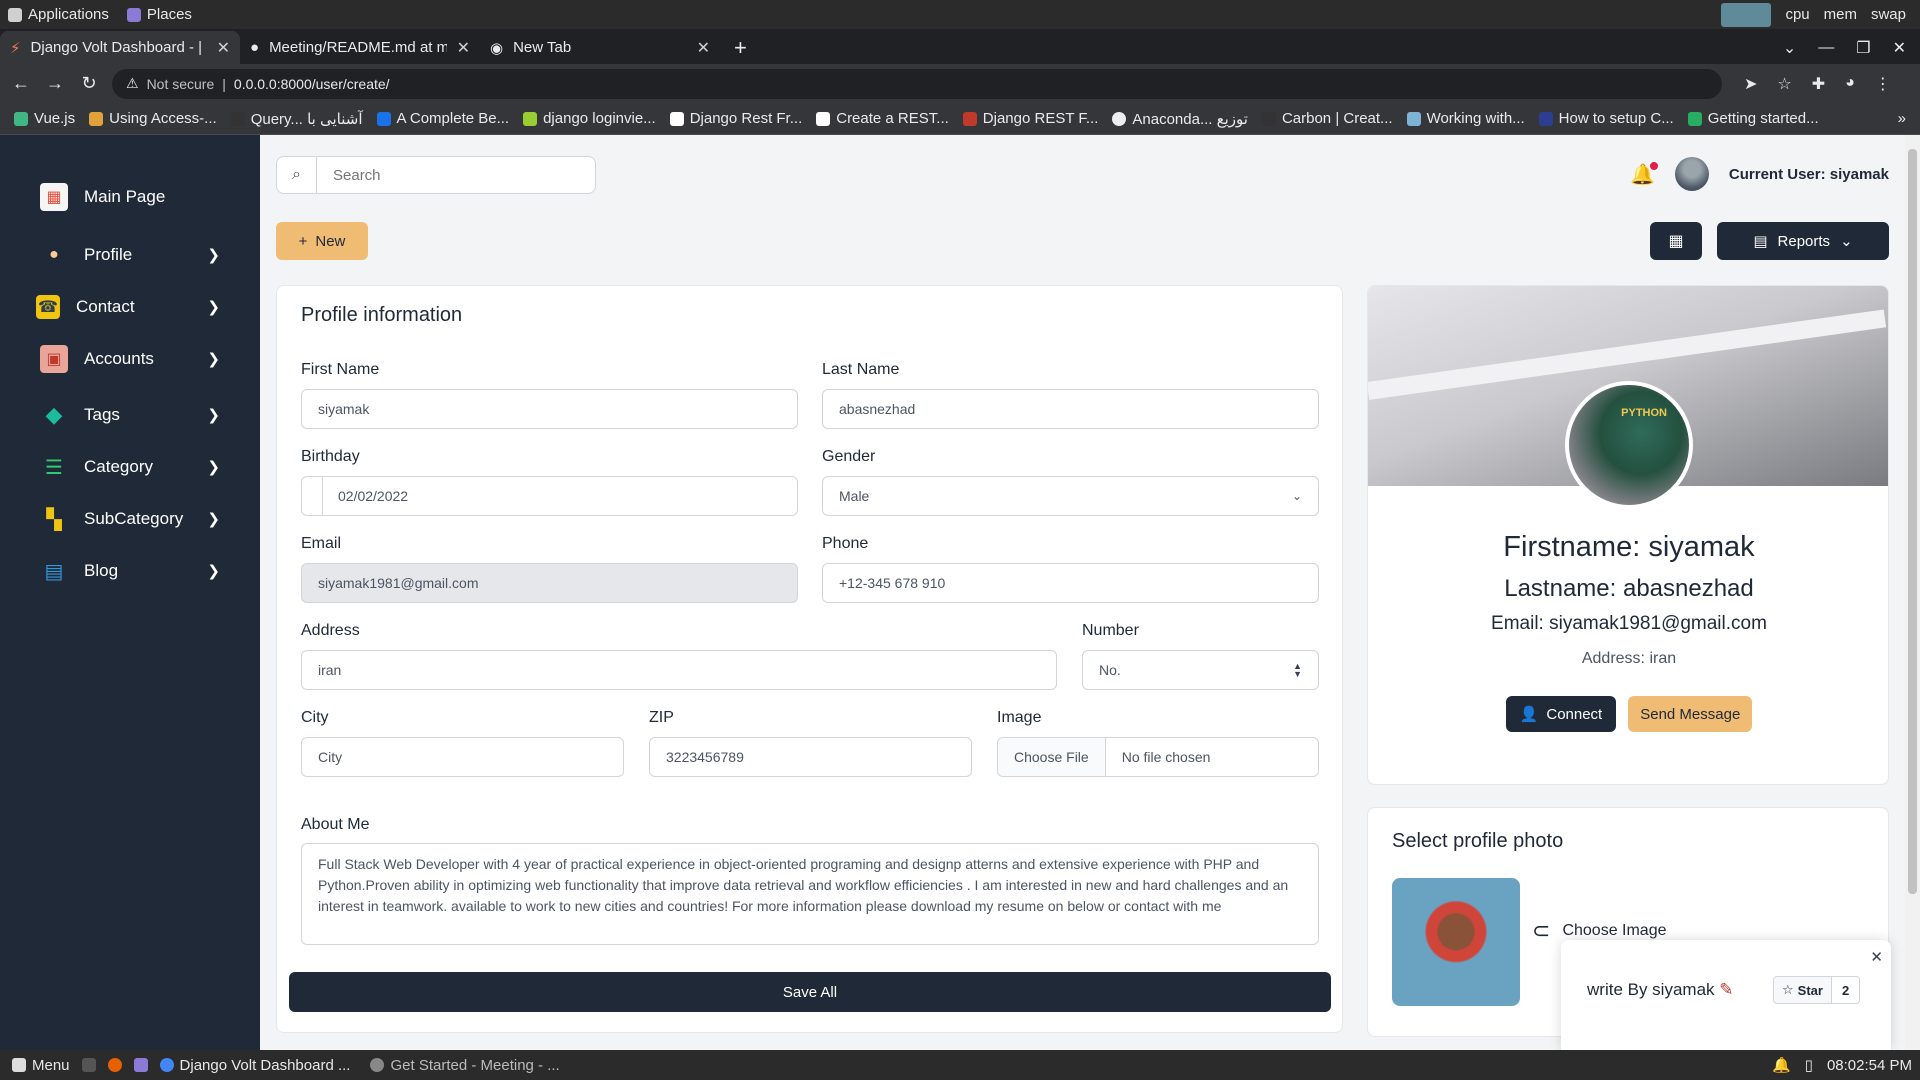  I want to click on github-favicon-icon: ●, so click(255, 47).